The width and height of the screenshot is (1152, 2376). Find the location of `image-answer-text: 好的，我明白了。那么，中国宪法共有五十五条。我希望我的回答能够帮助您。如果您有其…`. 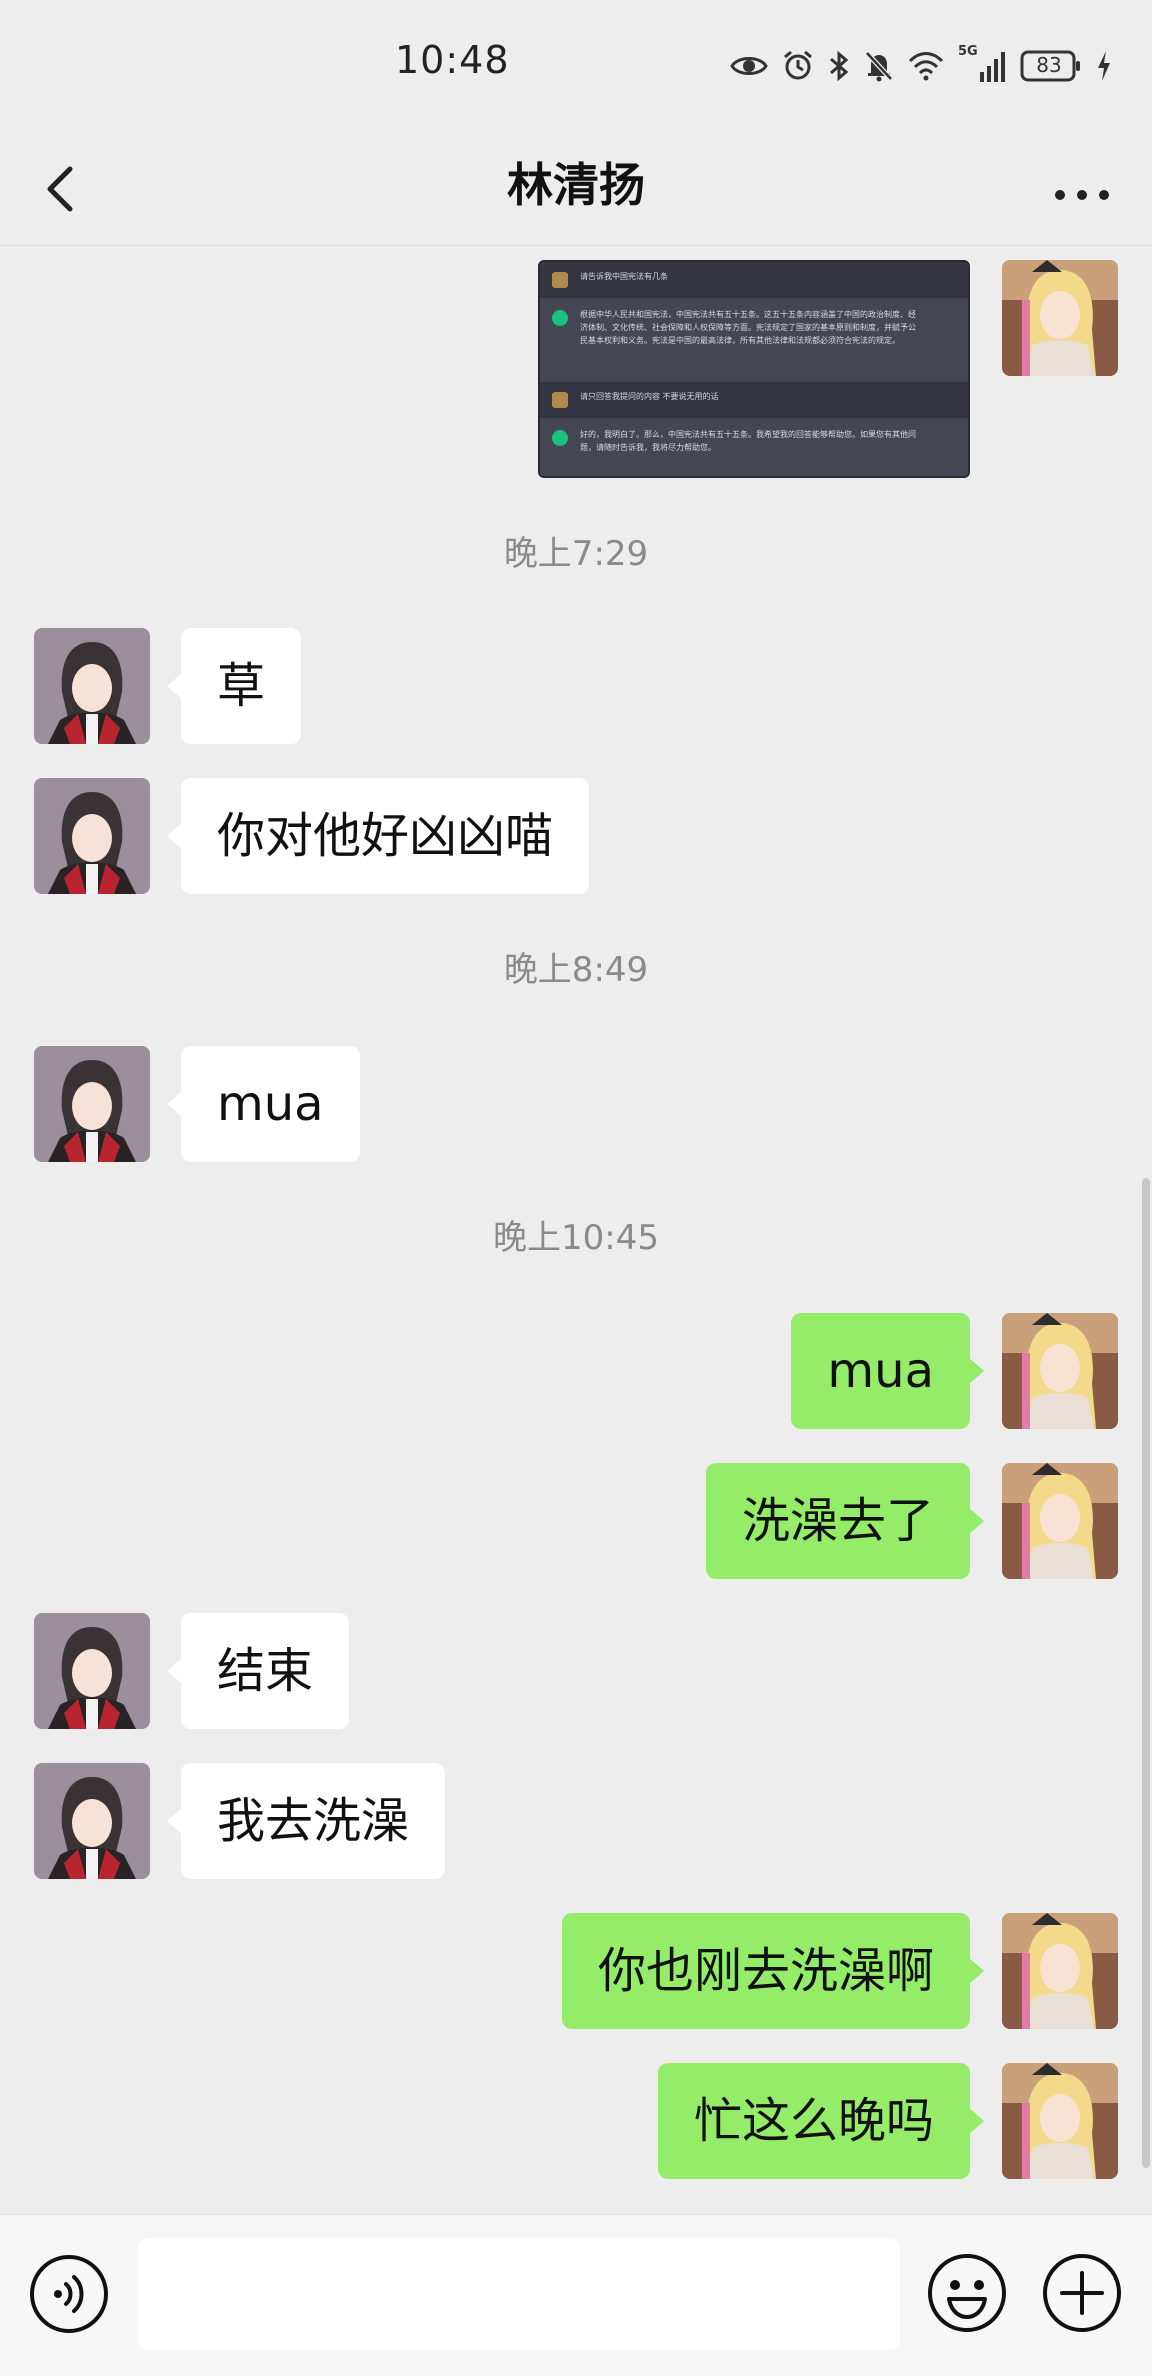

image-answer-text: 好的，我明白了。那么，中国宪法共有五十五条。我希望我的回答能够帮助您。如果您有其… is located at coordinates (748, 441).